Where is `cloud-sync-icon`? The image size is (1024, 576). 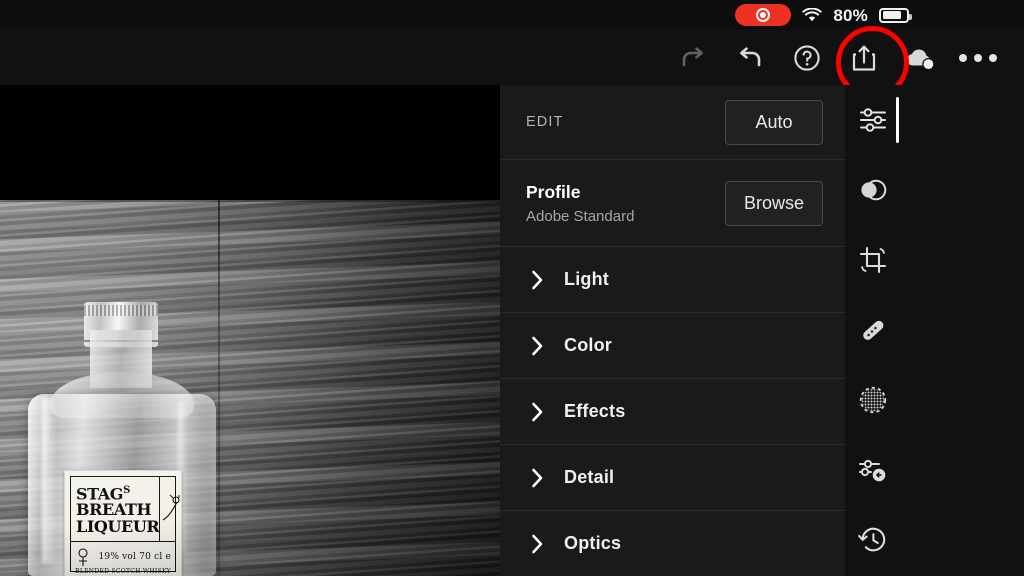 cloud-sync-icon is located at coordinates (920, 59).